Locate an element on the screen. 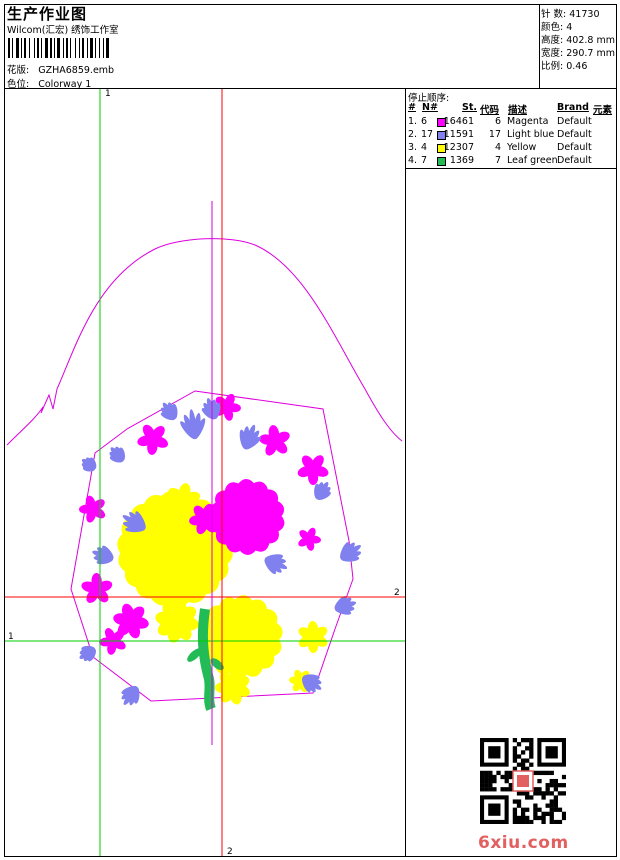  stop-row-stitches: 12307 is located at coordinates (458, 147).